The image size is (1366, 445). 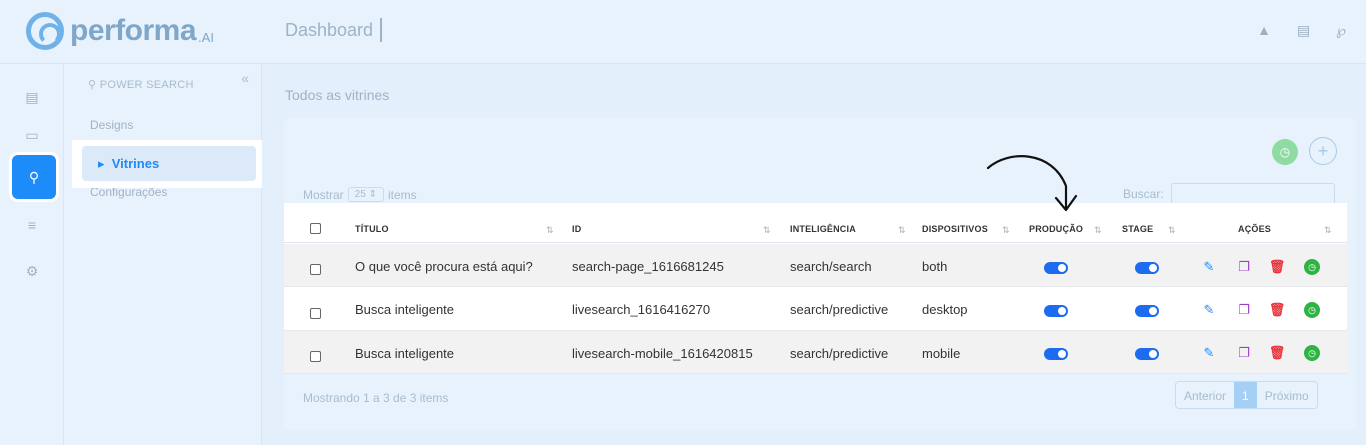 I want to click on bell-icon: ▲, so click(x=1264, y=30).